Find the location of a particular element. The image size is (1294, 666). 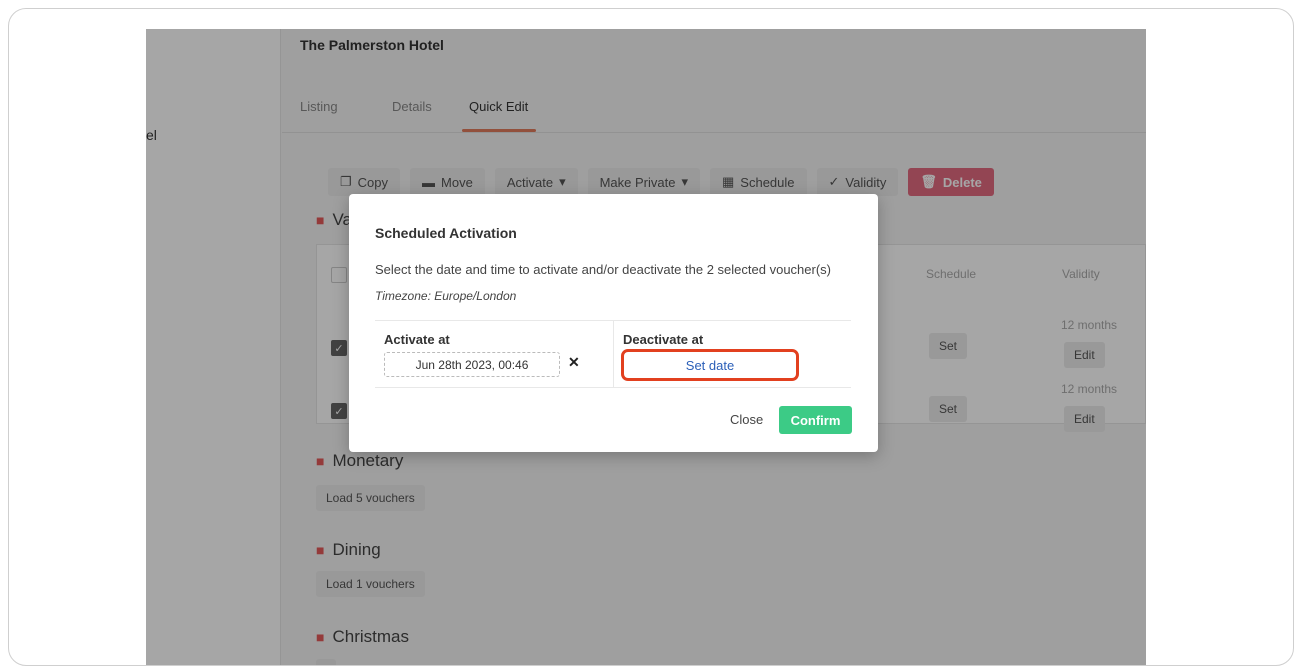

clear-date-icon: ✕ is located at coordinates (574, 362).